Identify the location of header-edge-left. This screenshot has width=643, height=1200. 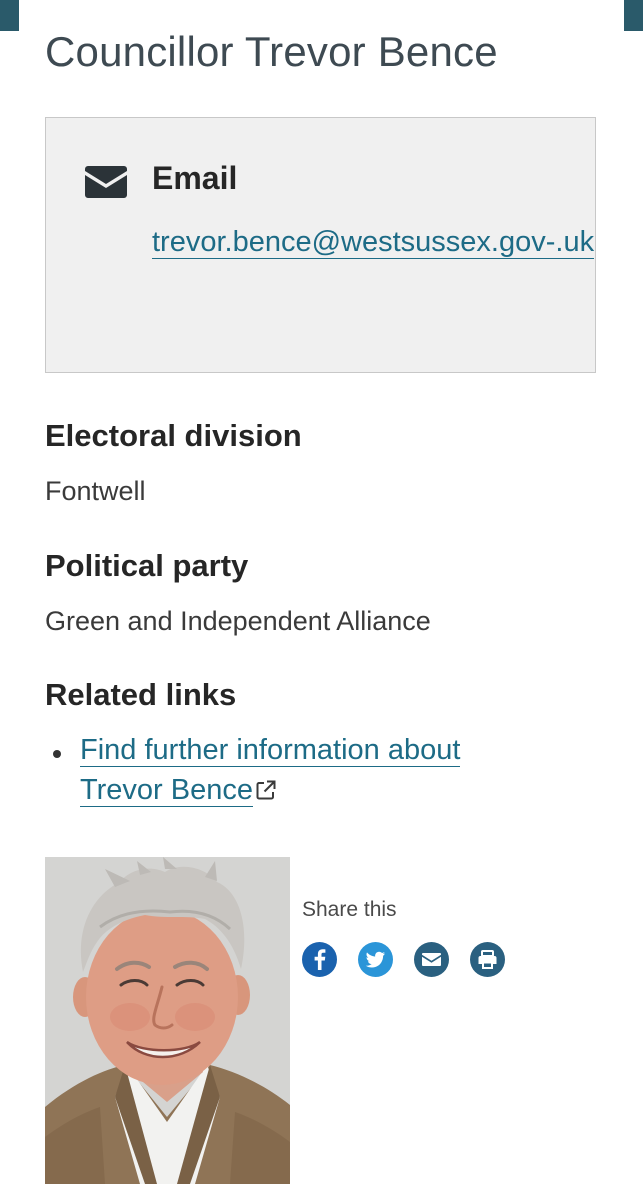
(9, 15).